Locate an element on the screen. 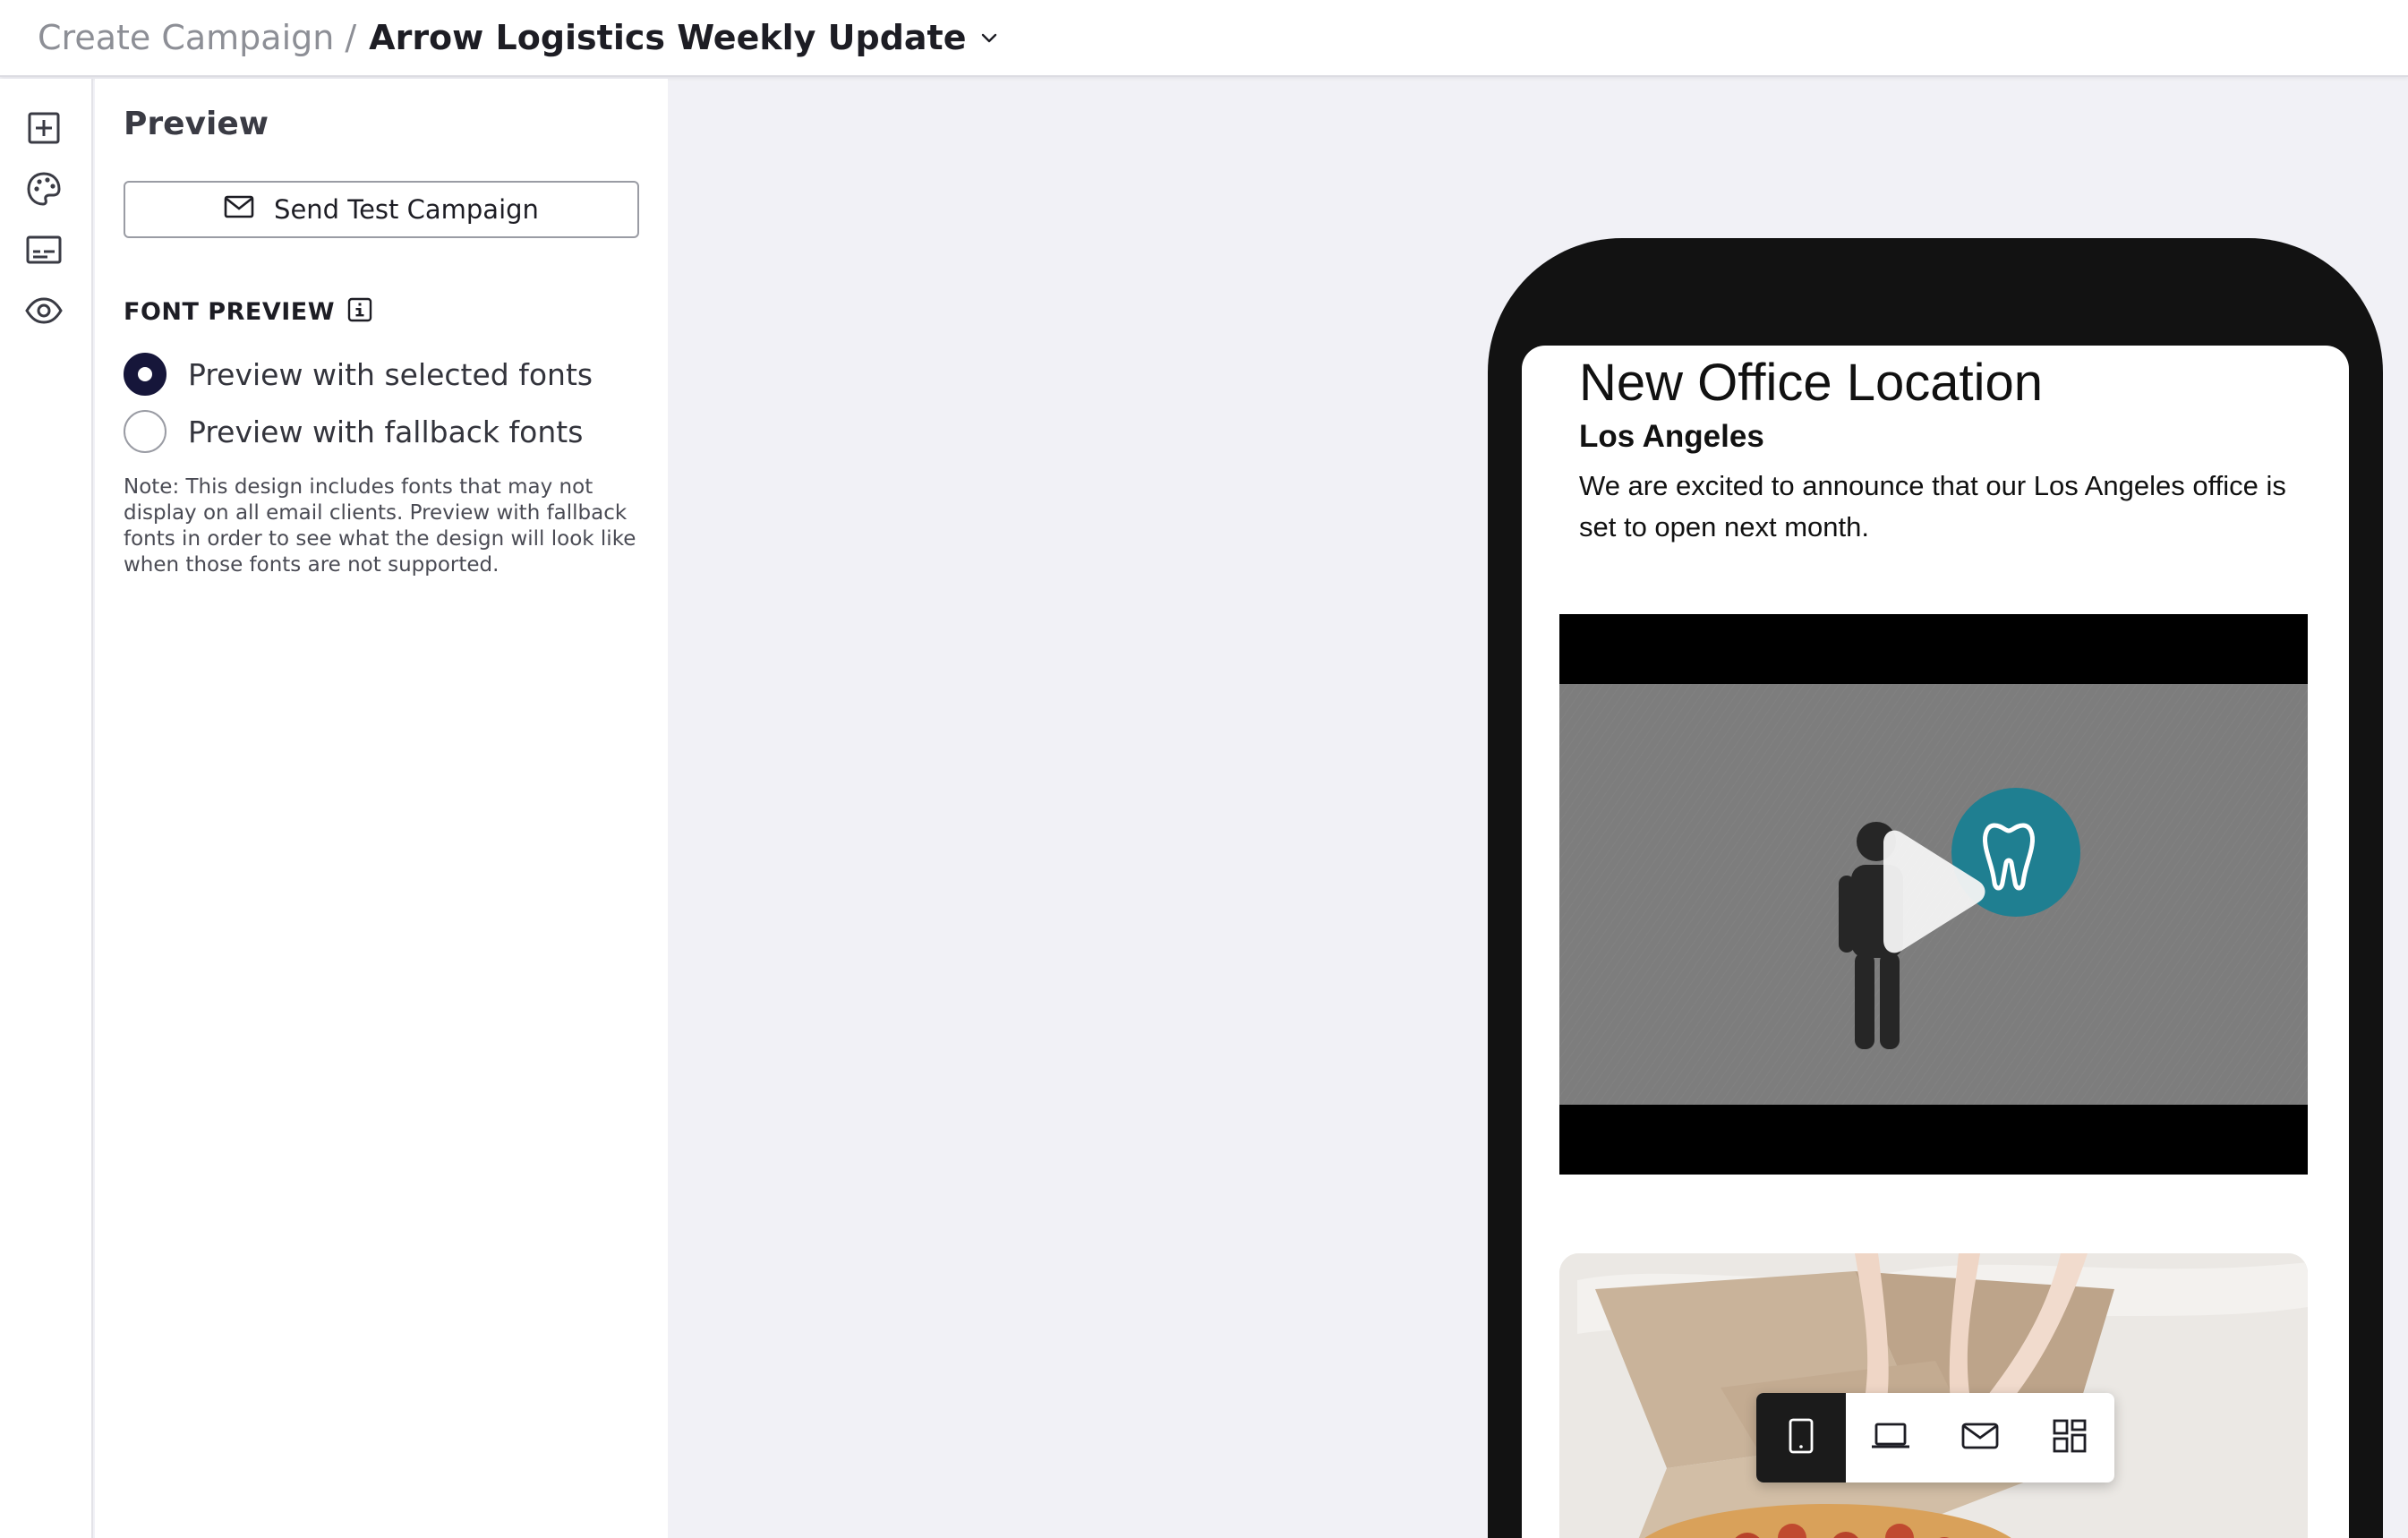 This screenshot has width=2408, height=1538. palette-icon is located at coordinates (43, 188).